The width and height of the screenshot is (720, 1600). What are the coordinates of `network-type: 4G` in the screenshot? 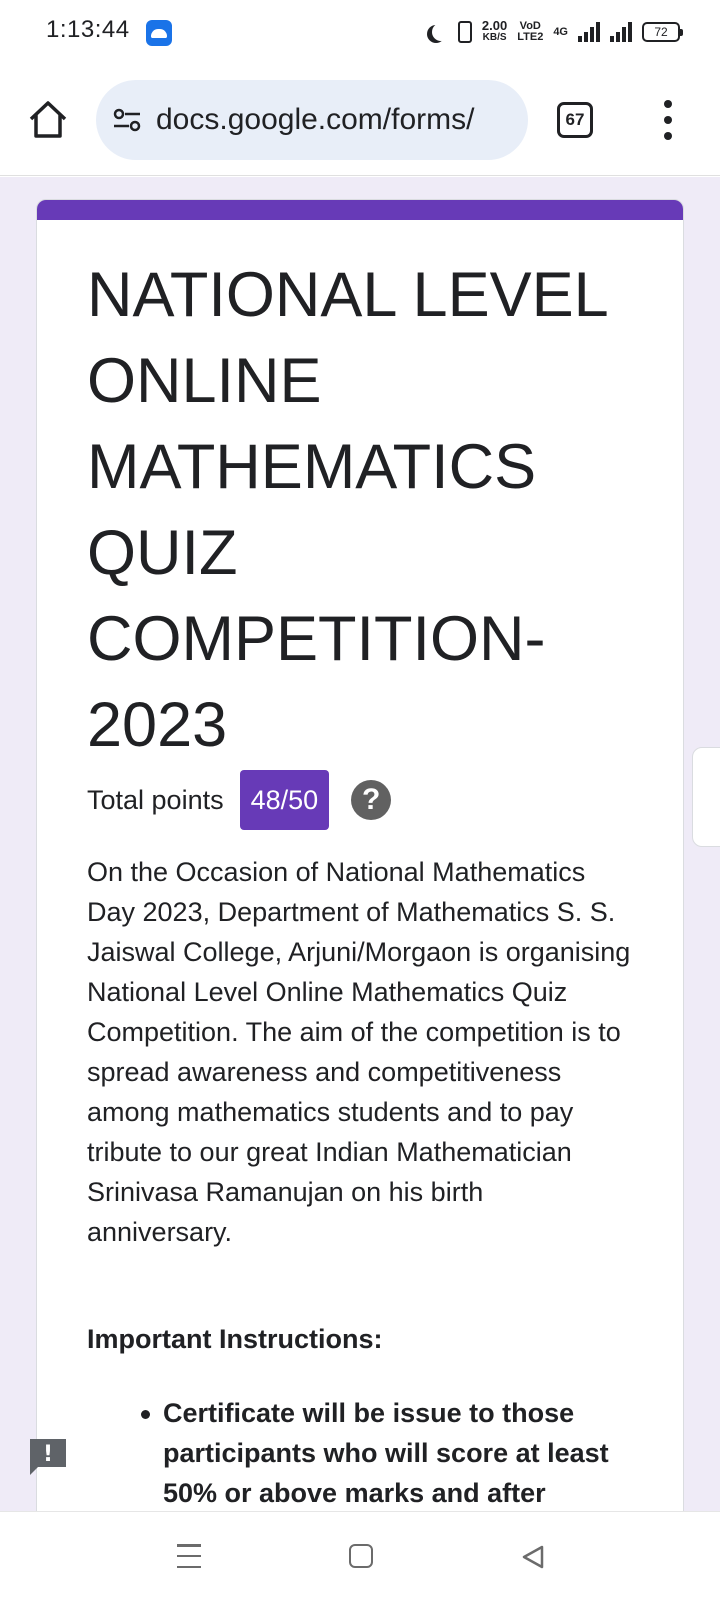 It's located at (560, 31).